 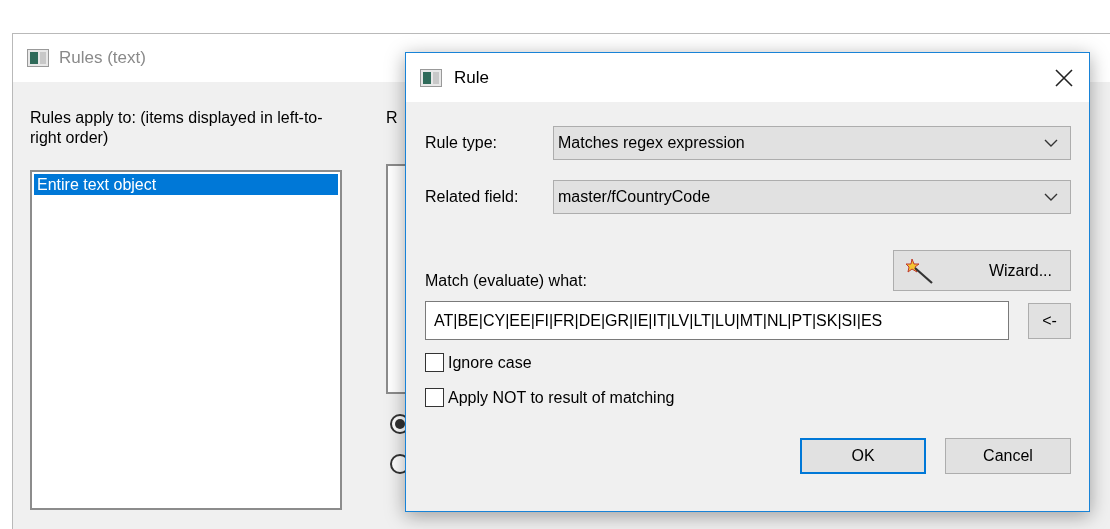 What do you see at coordinates (717, 320) in the screenshot?
I see `match-input: AT|BE|CY|EE|FI|FR|DE|GR|IE|IT|LV|LT|LU|MT|NL|PT|SK|SI|ES` at bounding box center [717, 320].